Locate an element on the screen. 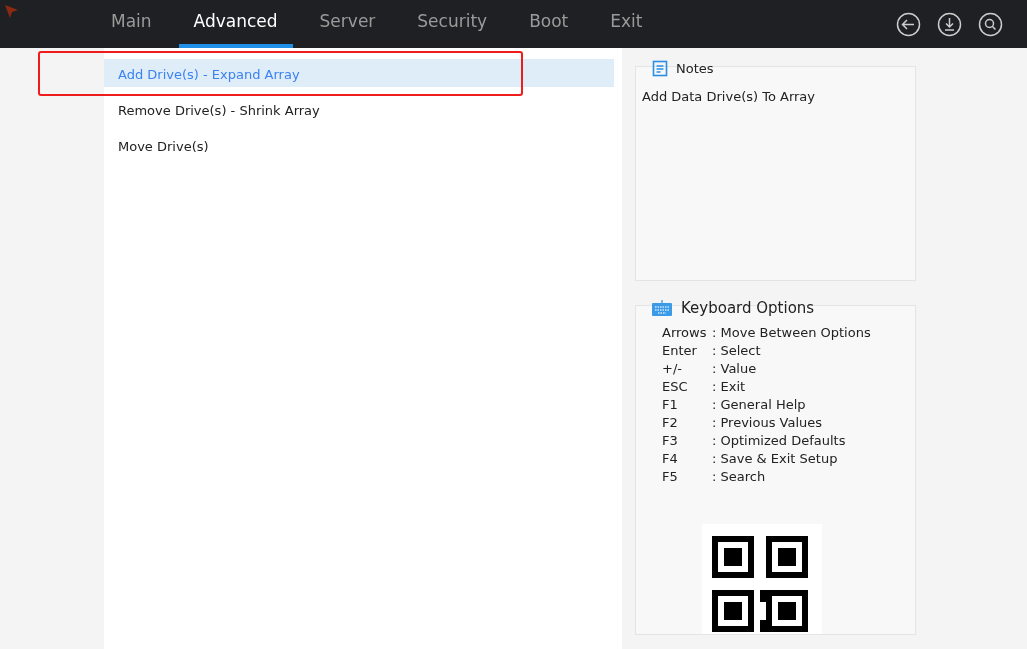 The width and height of the screenshot is (1027, 649). key-action: : Exit is located at coordinates (729, 386).